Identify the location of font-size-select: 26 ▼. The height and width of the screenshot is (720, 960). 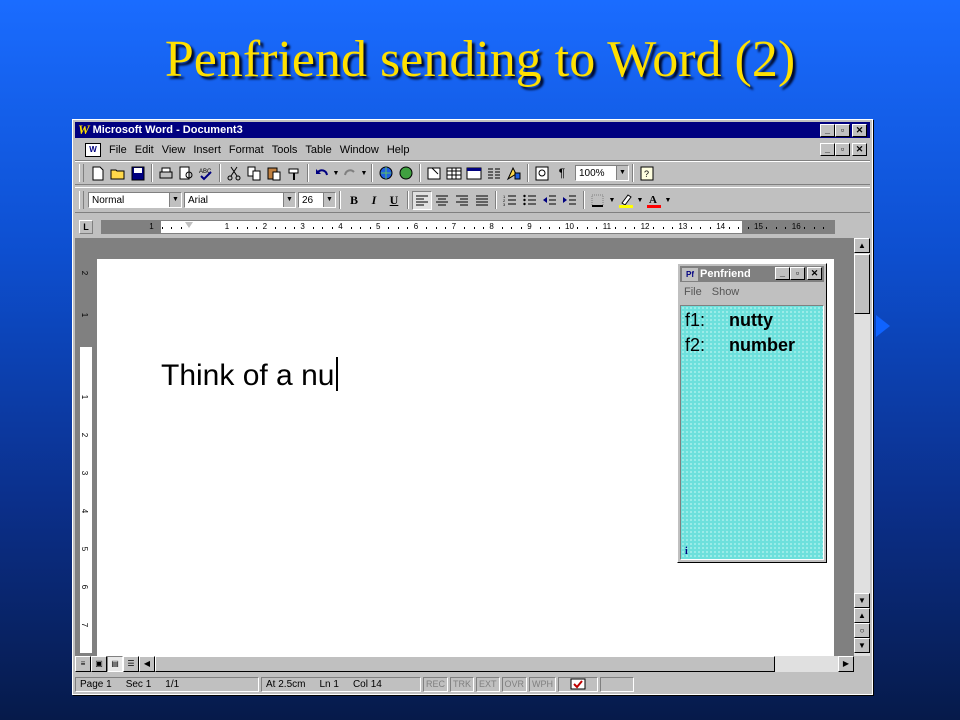
(317, 200).